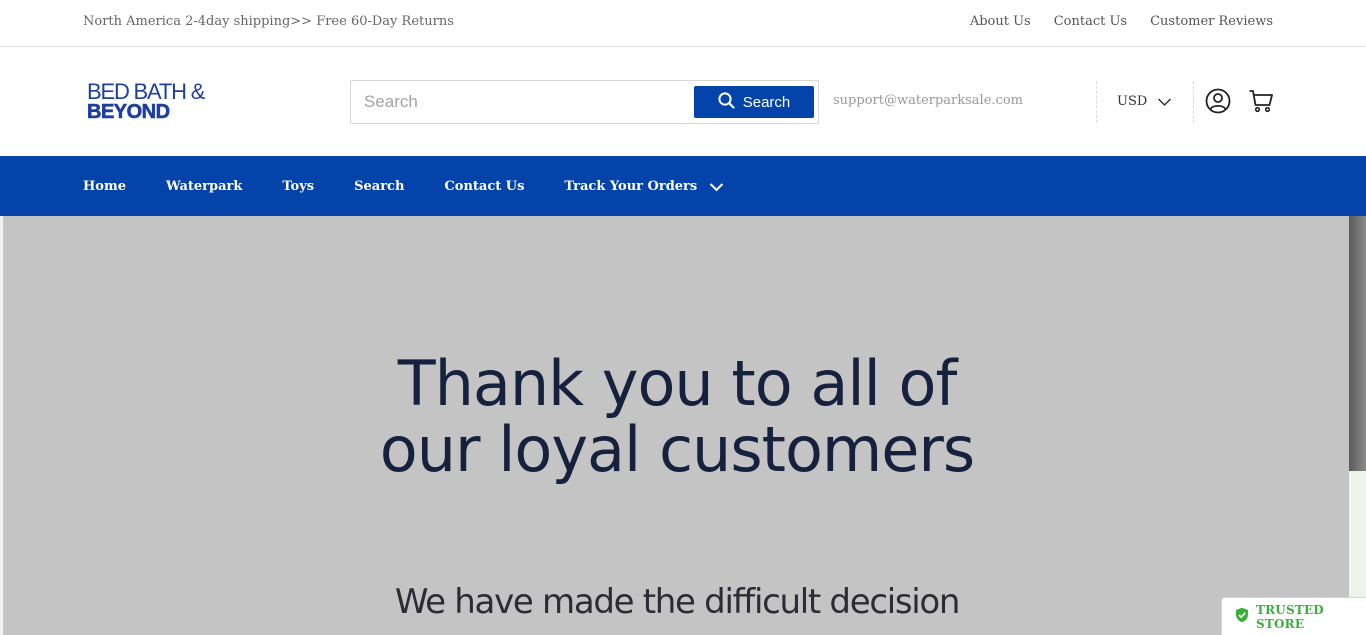 The width and height of the screenshot is (1366, 635). I want to click on brand-logo: BED BATH & BEYOND, so click(152, 101).